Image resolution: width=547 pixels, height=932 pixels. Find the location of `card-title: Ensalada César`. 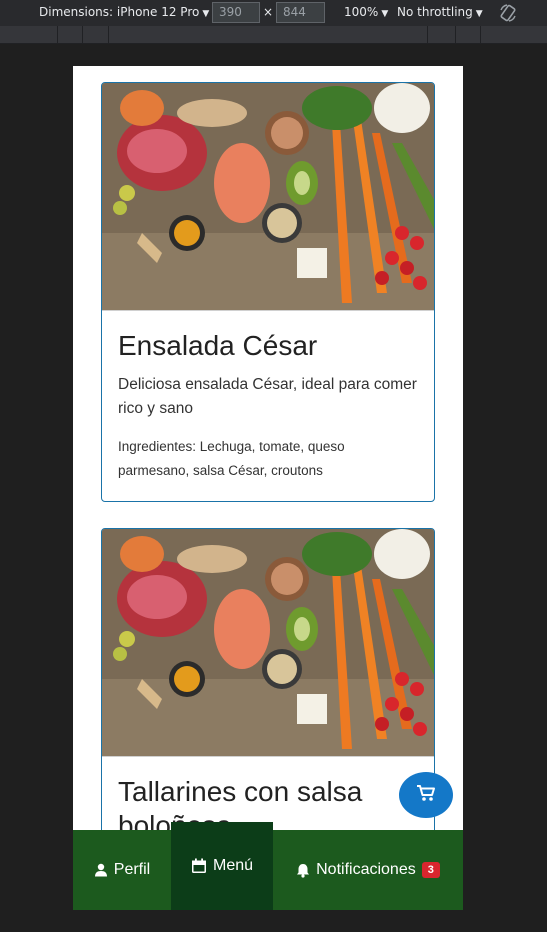

card-title: Ensalada César is located at coordinates (218, 345).